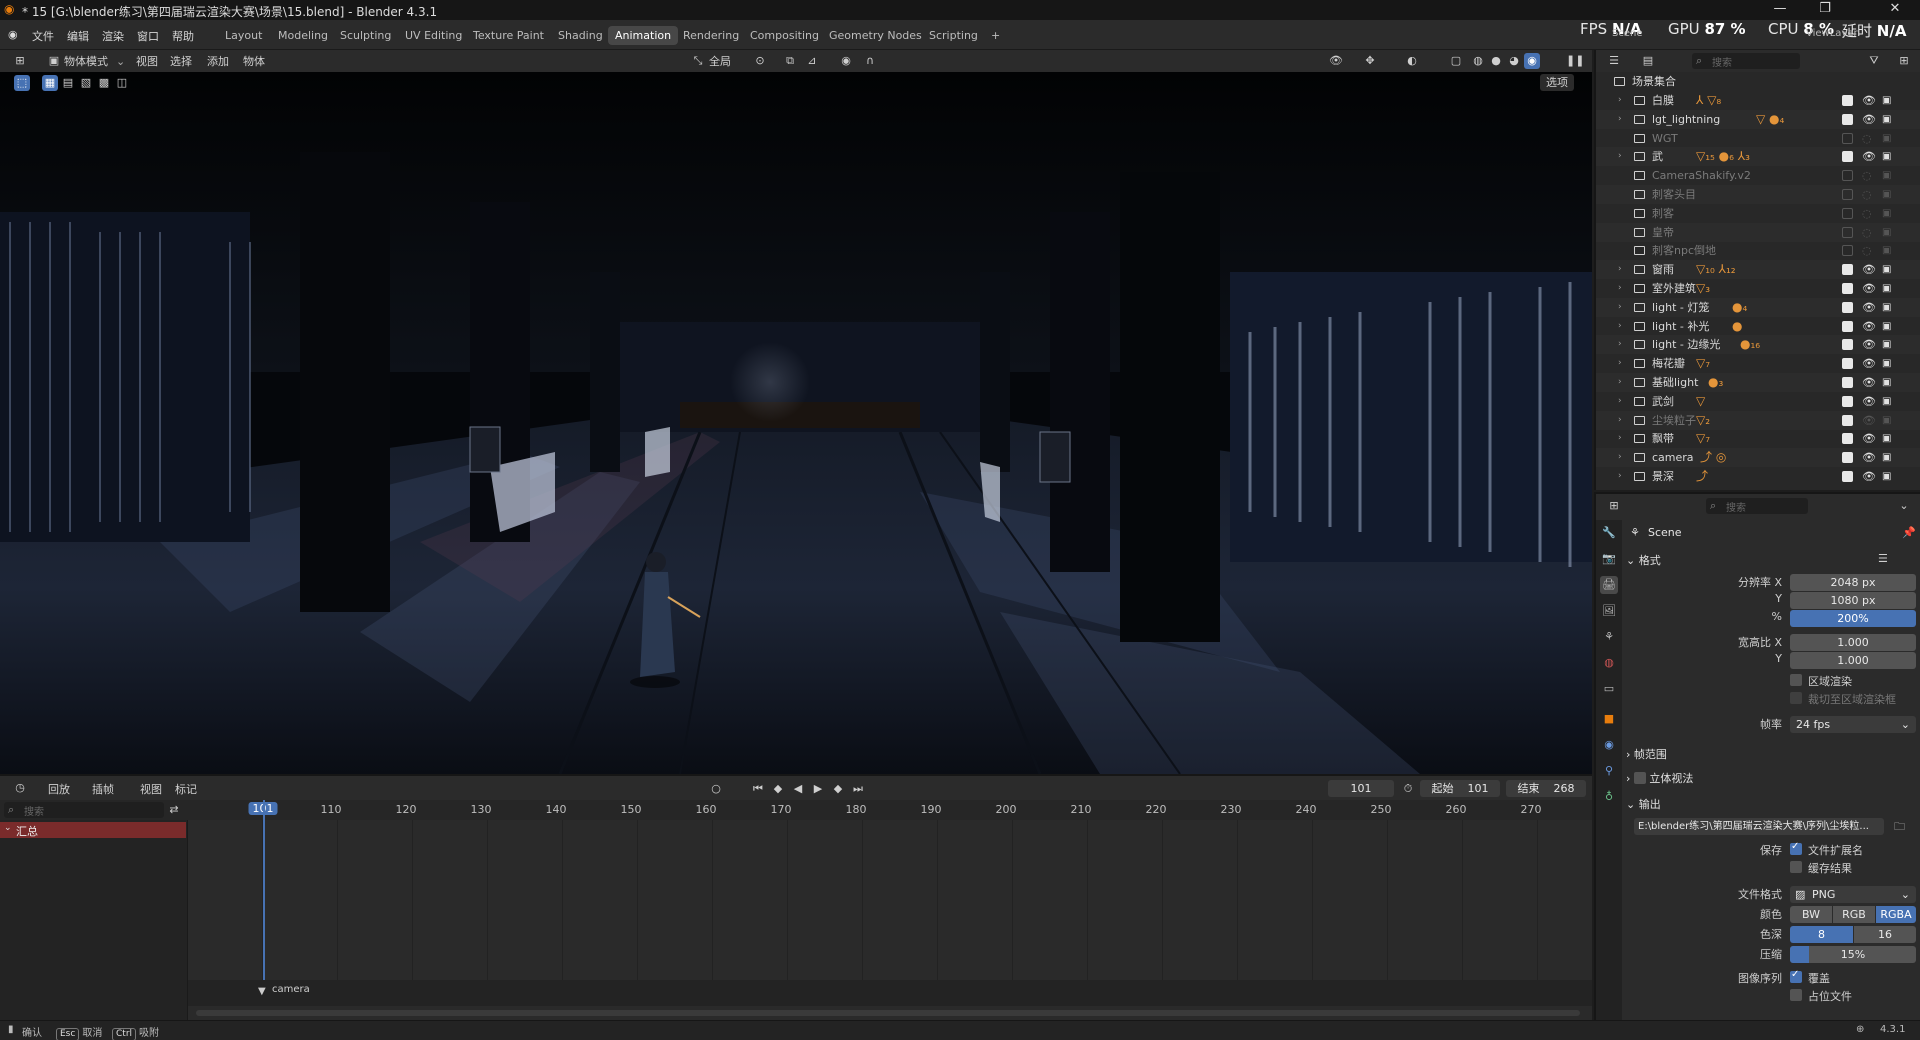  Describe the element at coordinates (1614, 61) in the screenshot. I see `outliner-editor-icon: ☰` at that location.